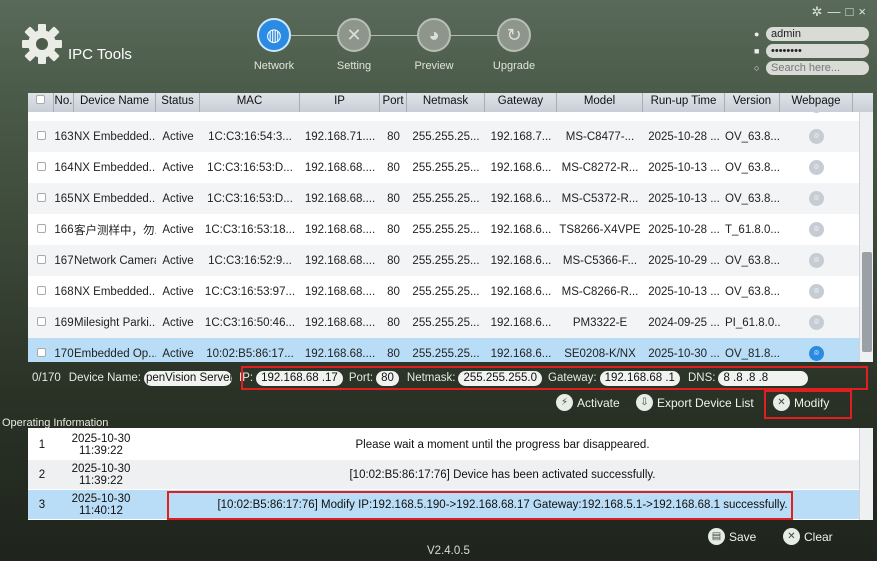 The width and height of the screenshot is (877, 561). Describe the element at coordinates (101, 480) in the screenshot. I see `log-time: 11:39:22` at that location.